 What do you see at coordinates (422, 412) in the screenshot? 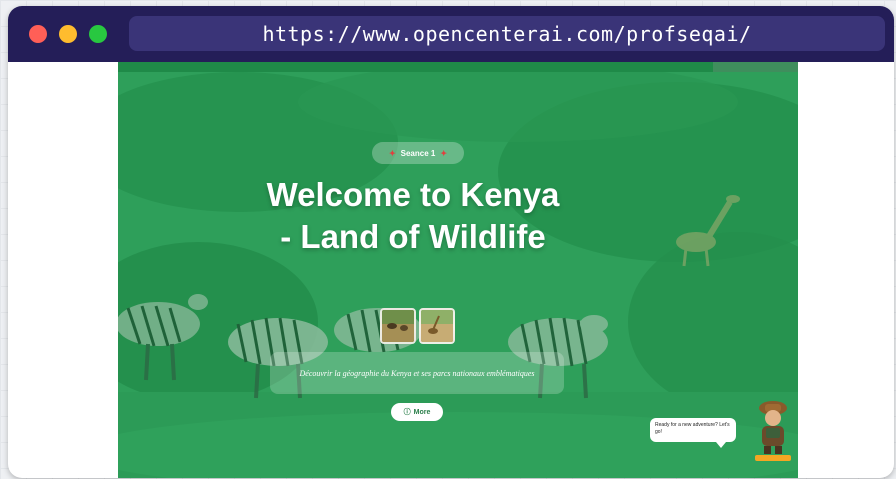
I see `more-button-label: More` at bounding box center [422, 412].